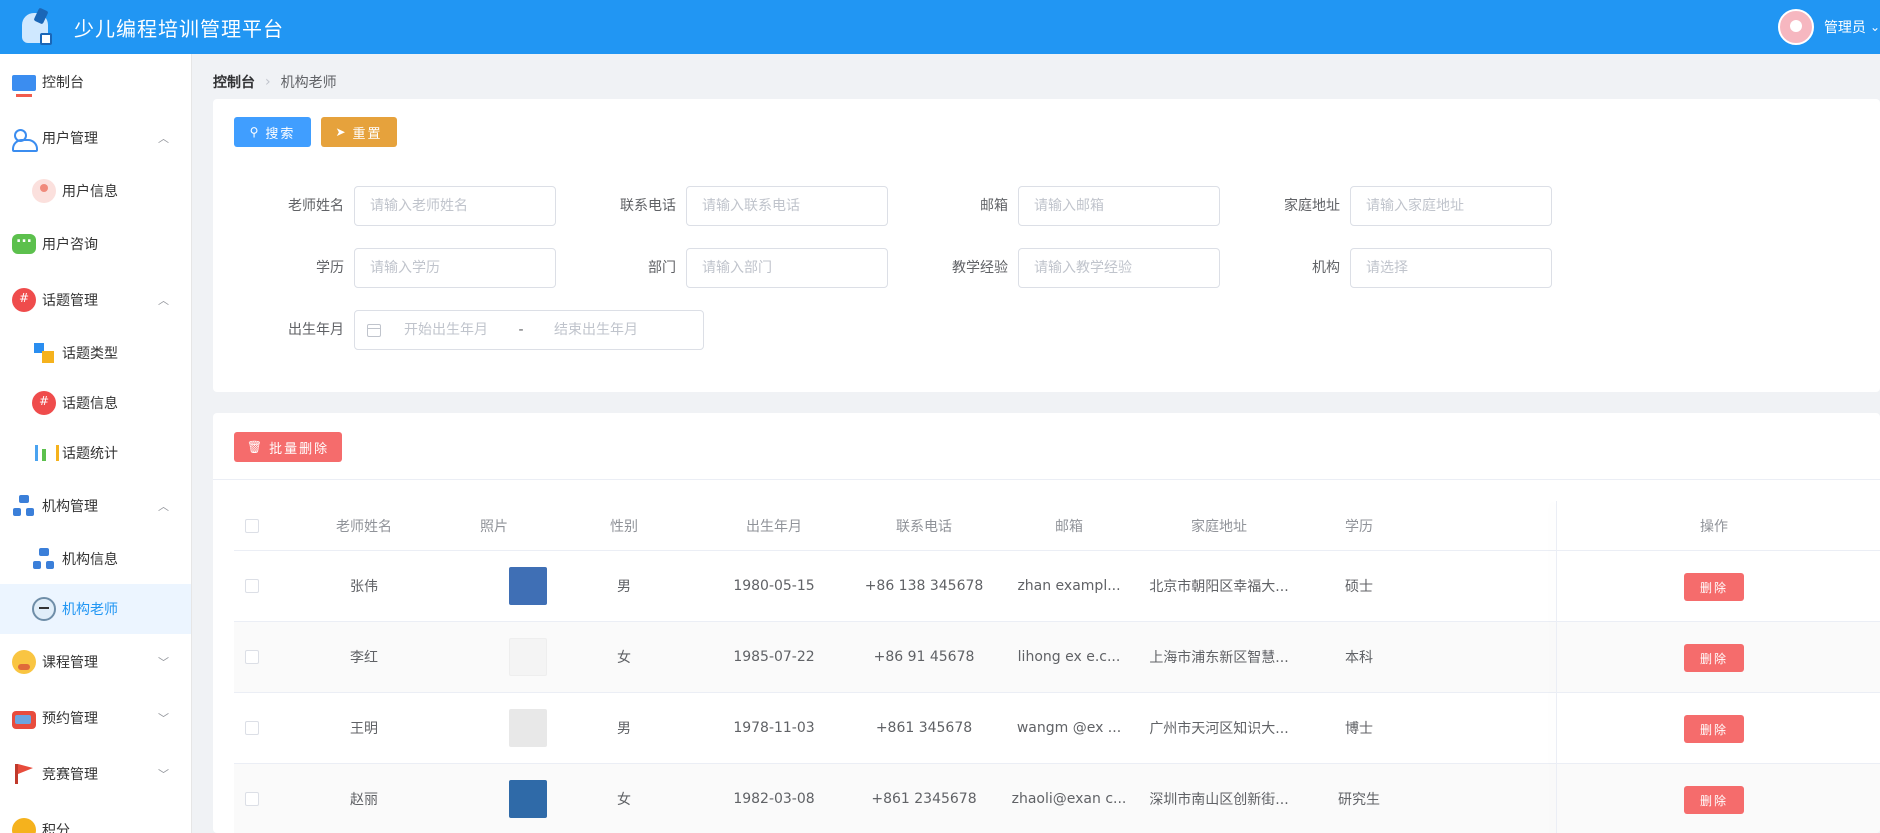 The height and width of the screenshot is (833, 1880). I want to click on person-icon, so click(44, 191).